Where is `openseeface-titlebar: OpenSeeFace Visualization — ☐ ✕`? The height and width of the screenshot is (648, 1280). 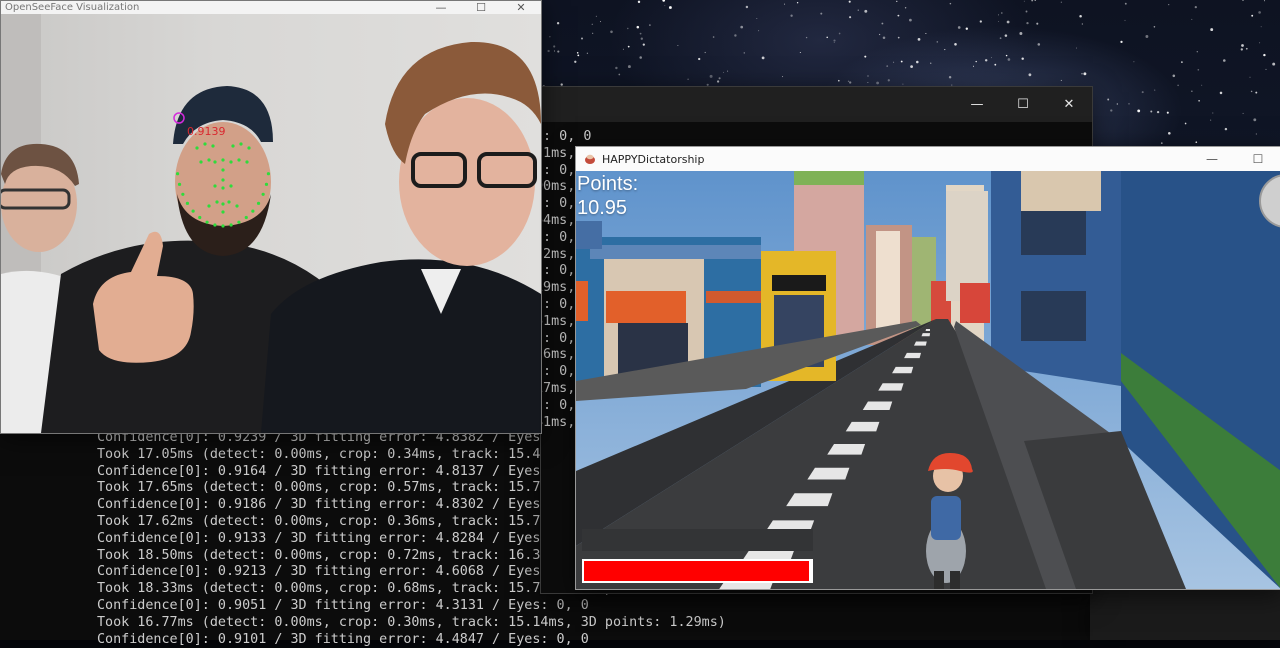 openseeface-titlebar: OpenSeeFace Visualization — ☐ ✕ is located at coordinates (271, 7).